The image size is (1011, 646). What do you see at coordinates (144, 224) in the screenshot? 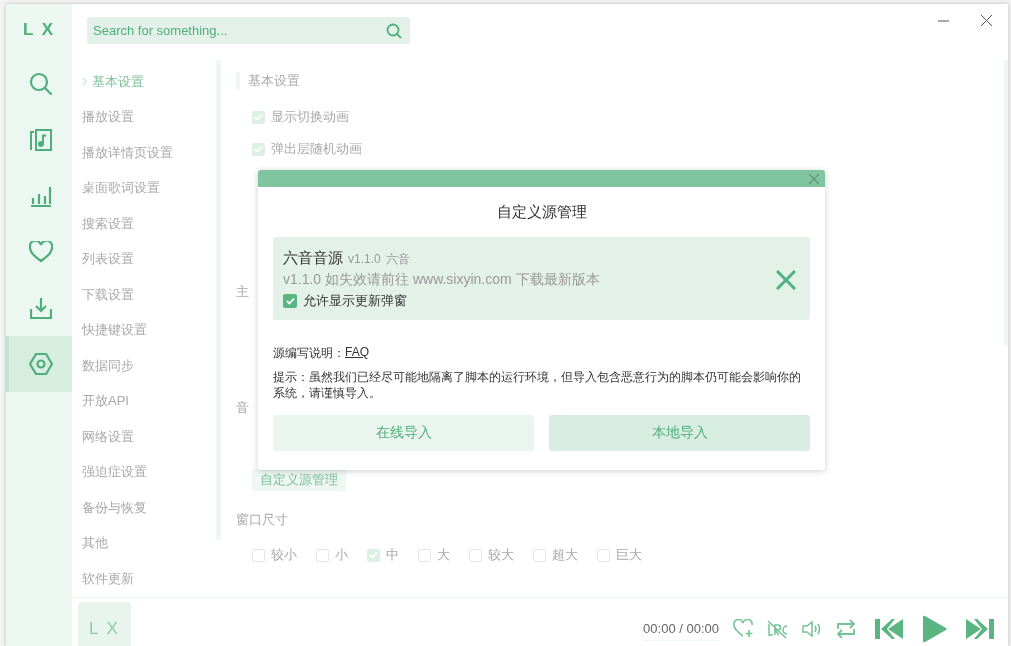
I see `settings-nav-item: 搜索设置` at bounding box center [144, 224].